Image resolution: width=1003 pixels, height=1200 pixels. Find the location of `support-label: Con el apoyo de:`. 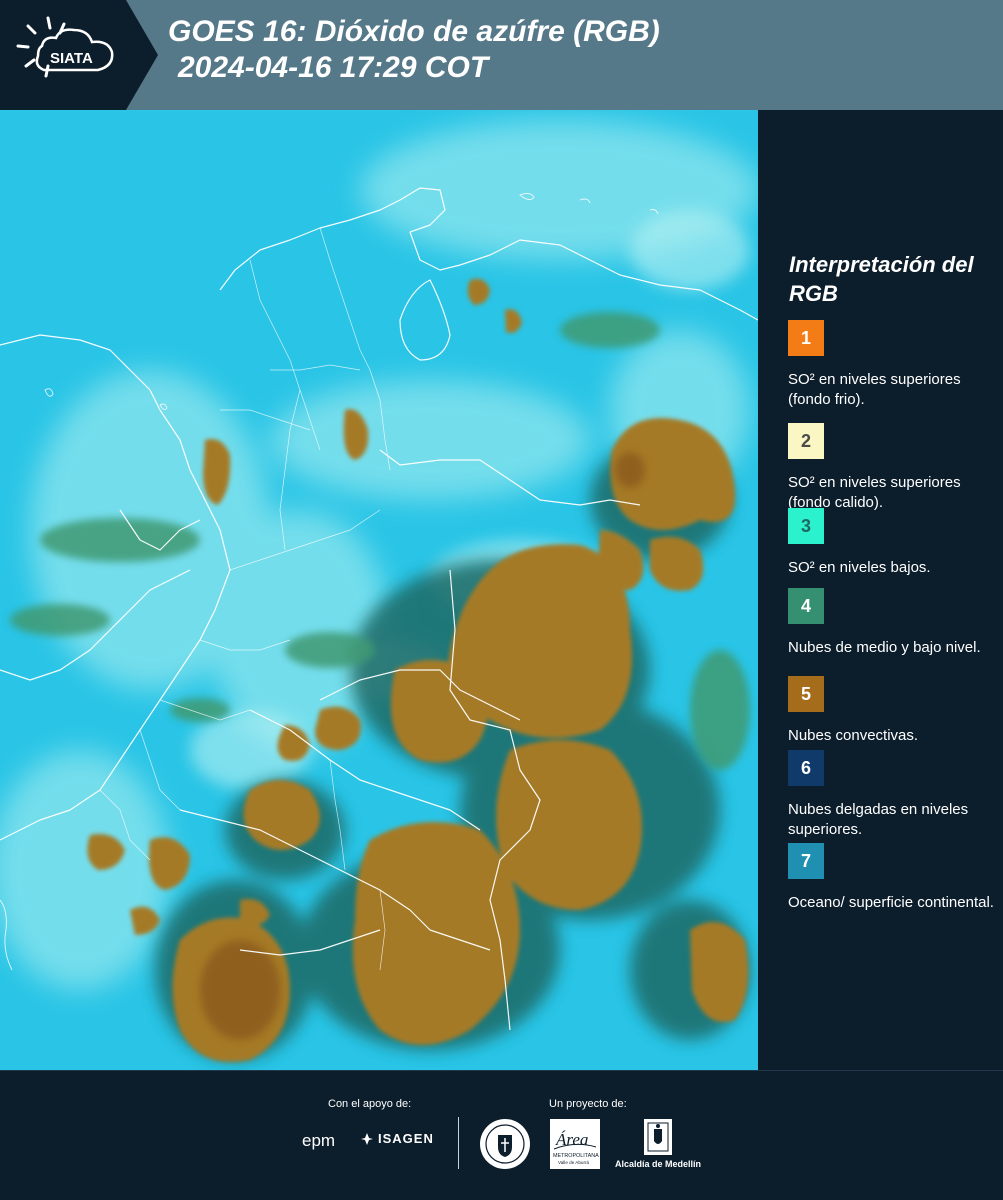

support-label: Con el apoyo de: is located at coordinates (370, 1104).